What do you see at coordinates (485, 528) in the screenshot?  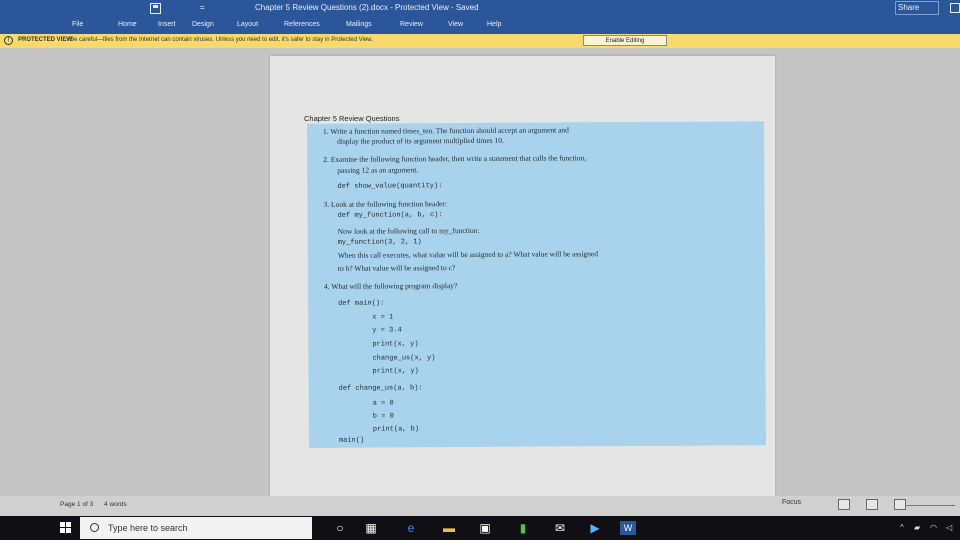 I see `store-icon: ▣` at bounding box center [485, 528].